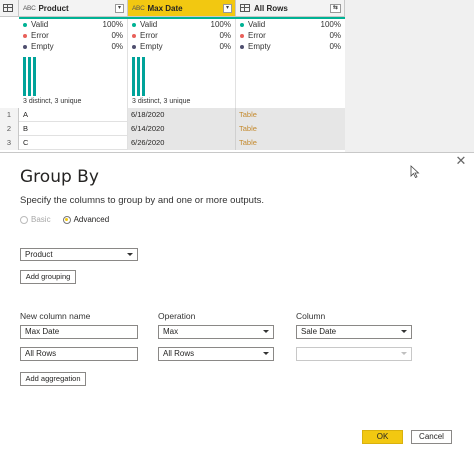 This screenshot has width=474, height=466. What do you see at coordinates (179, 353) in the screenshot?
I see `operation-value: All Rows` at bounding box center [179, 353].